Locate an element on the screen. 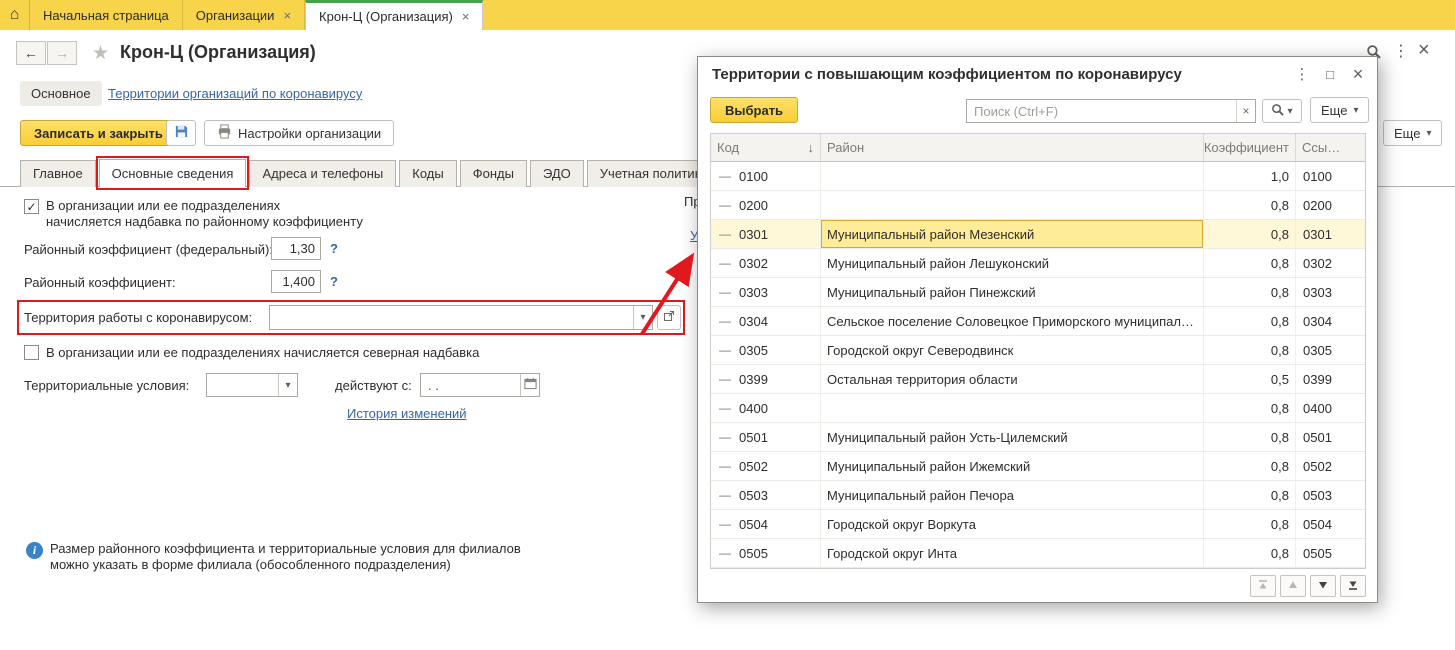  home-icon: ⌂ is located at coordinates (14, 14).